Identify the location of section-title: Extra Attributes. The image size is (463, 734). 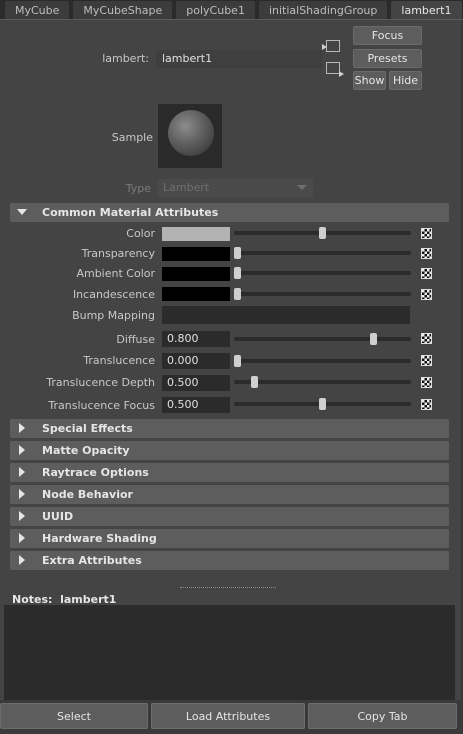
(92, 560).